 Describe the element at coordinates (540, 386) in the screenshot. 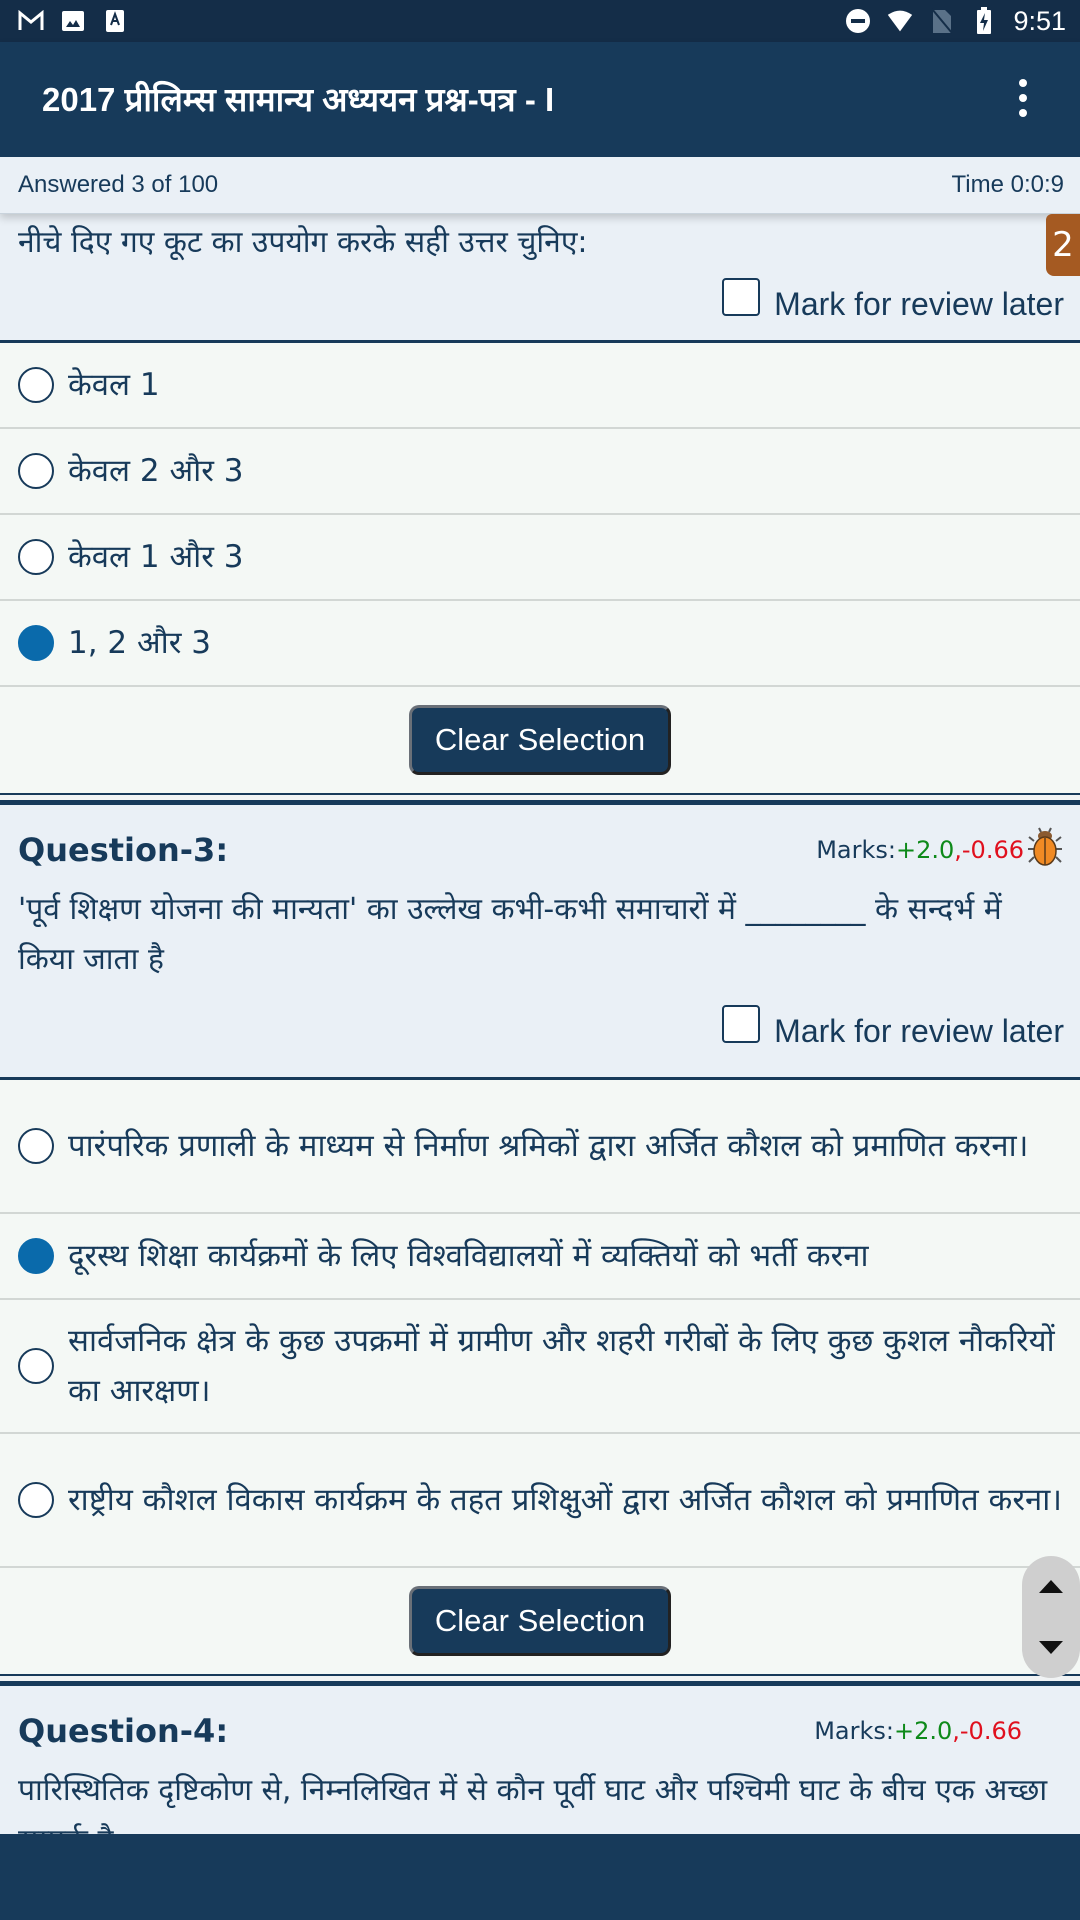

I see `option-item: केवल 1` at that location.